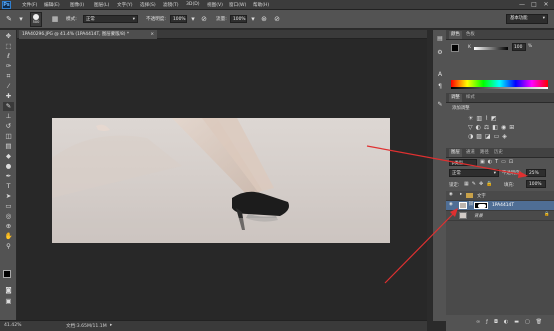 The width and height of the screenshot is (554, 331). I want to click on arrow-head-icon, so click(523, 174).